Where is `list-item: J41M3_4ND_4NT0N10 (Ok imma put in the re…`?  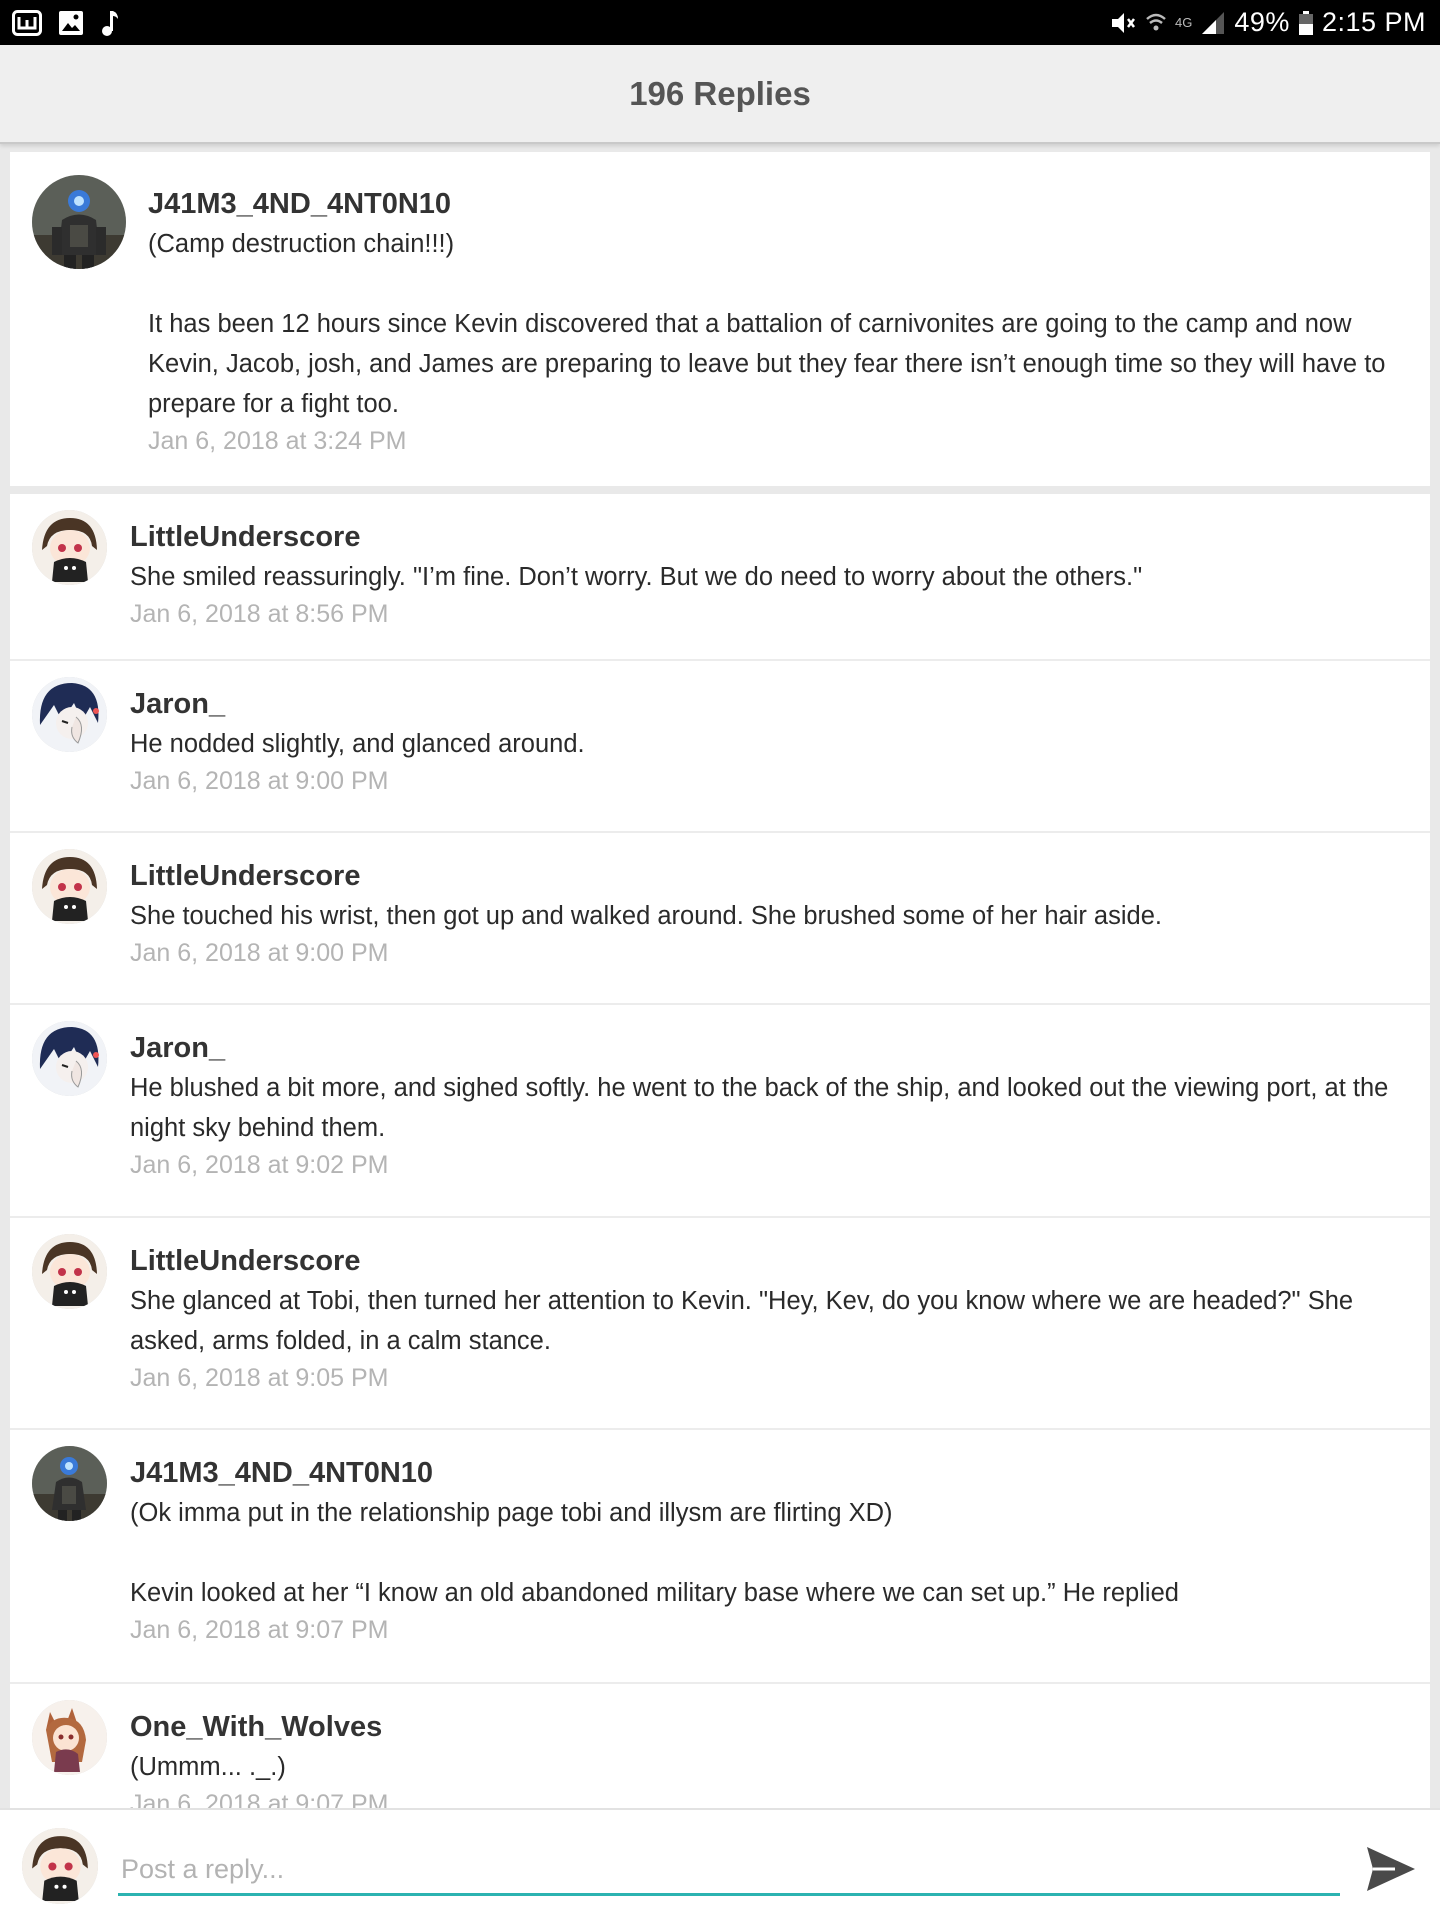
list-item: J41M3_4ND_4NT0N10 (Ok imma put in the re… is located at coordinates (720, 1557).